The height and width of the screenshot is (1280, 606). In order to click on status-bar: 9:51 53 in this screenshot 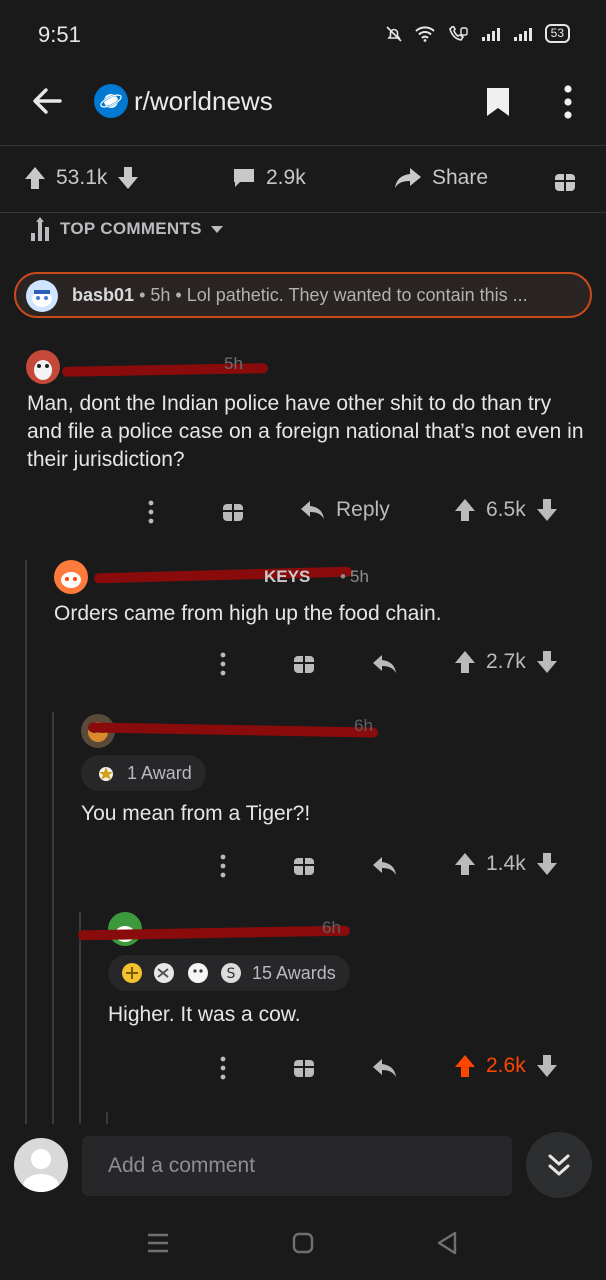, I will do `click(303, 36)`.